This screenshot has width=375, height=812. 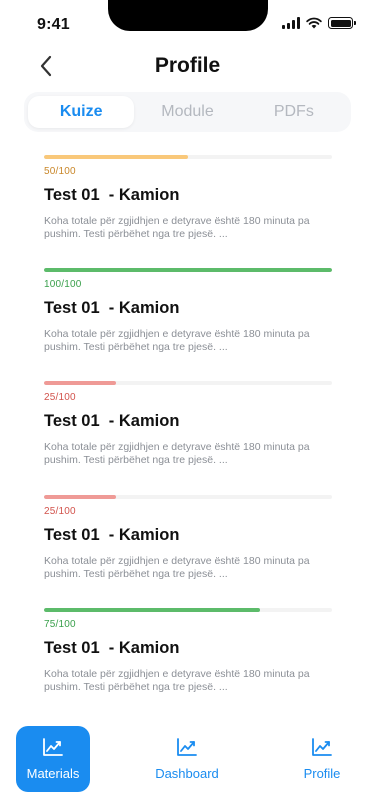 What do you see at coordinates (63, 285) in the screenshot?
I see `quiz-score: 100/100` at bounding box center [63, 285].